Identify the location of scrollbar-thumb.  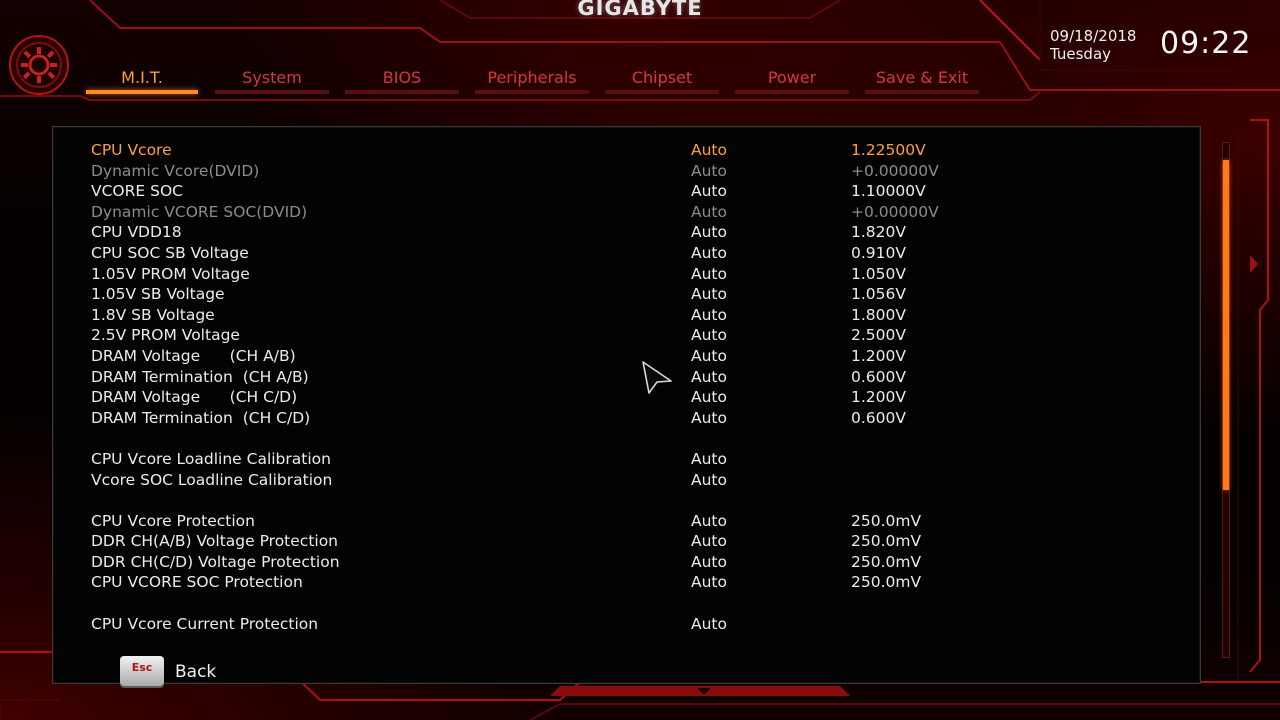
(1226, 325).